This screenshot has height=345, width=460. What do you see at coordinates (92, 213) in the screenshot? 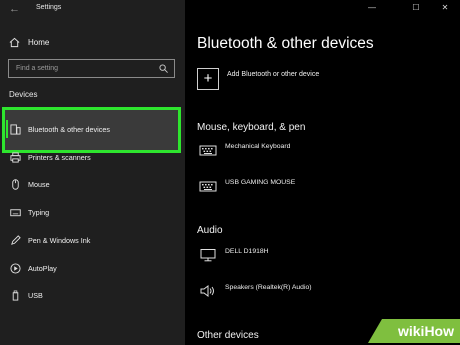
I see `sidebar-item-typing: Typing` at bounding box center [92, 213].